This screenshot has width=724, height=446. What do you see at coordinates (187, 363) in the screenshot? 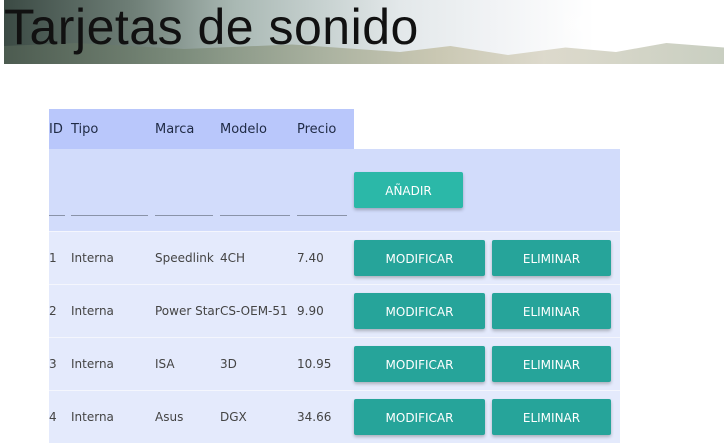
I see `cell-marca: ISA` at bounding box center [187, 363].